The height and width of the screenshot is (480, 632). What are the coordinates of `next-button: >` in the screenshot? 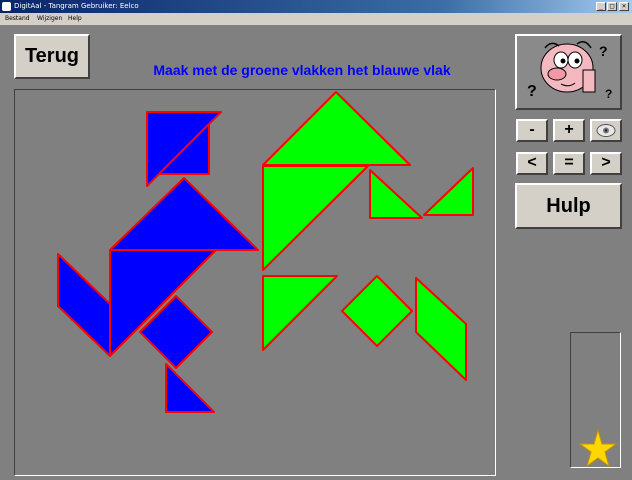 It's located at (606, 163).